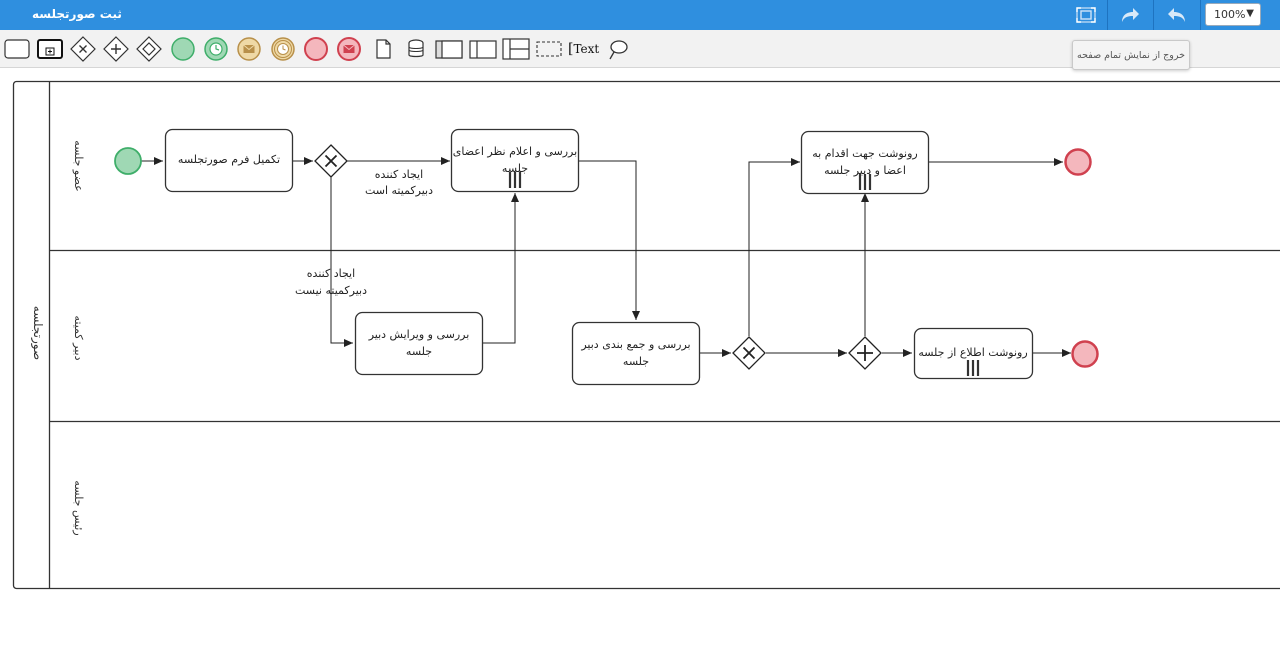 Image resolution: width=1280 pixels, height=652 pixels. I want to click on flow-label-not-secretary-1: ایجاد کننده, so click(331, 273).